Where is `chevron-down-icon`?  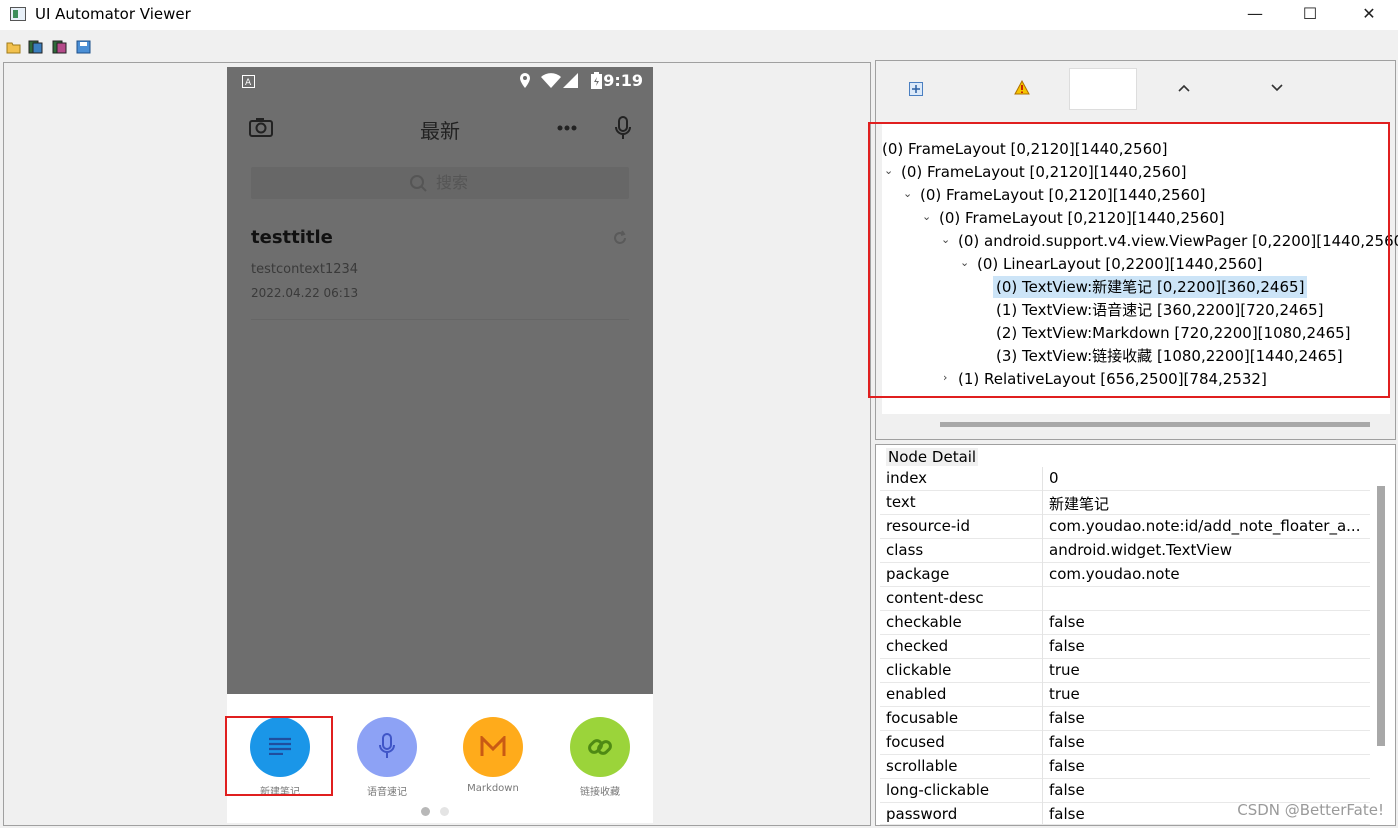 chevron-down-icon is located at coordinates (1277, 88).